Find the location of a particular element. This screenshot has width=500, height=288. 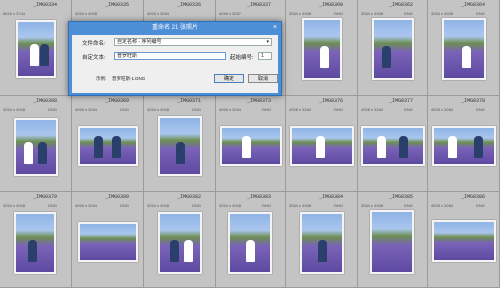

photo-cell: _IMG0364 3264 x 4928 DNG is located at coordinates (464, 48).